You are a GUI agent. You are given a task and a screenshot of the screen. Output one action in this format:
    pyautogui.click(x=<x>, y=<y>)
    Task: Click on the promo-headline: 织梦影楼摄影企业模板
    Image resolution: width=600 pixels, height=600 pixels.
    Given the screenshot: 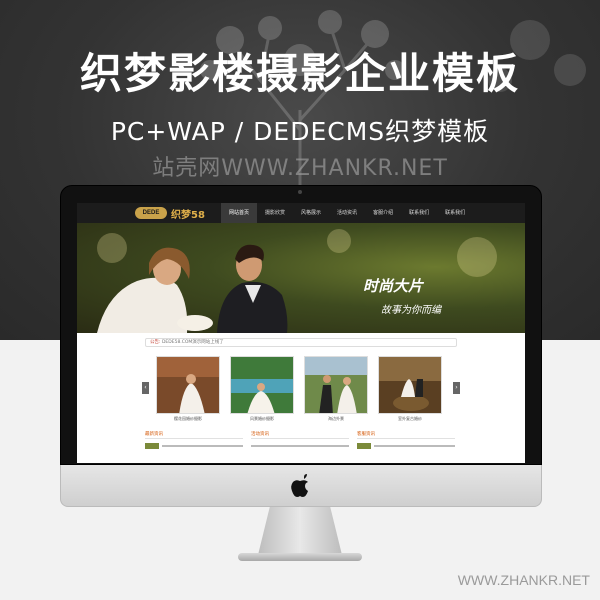 What is the action you would take?
    pyautogui.click(x=299, y=73)
    